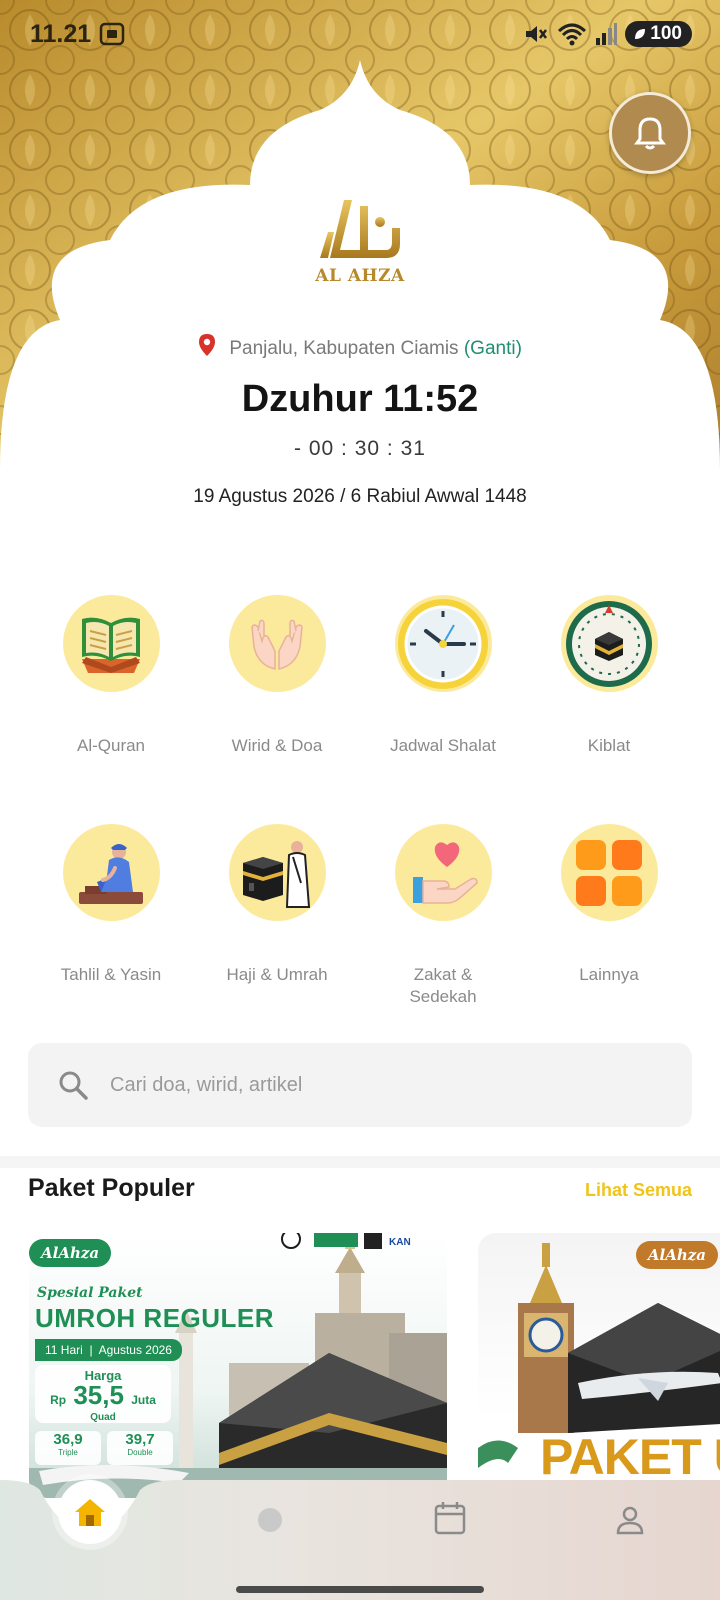 This screenshot has height=1600, width=720. I want to click on section-title: Paket Populer, so click(111, 1188).